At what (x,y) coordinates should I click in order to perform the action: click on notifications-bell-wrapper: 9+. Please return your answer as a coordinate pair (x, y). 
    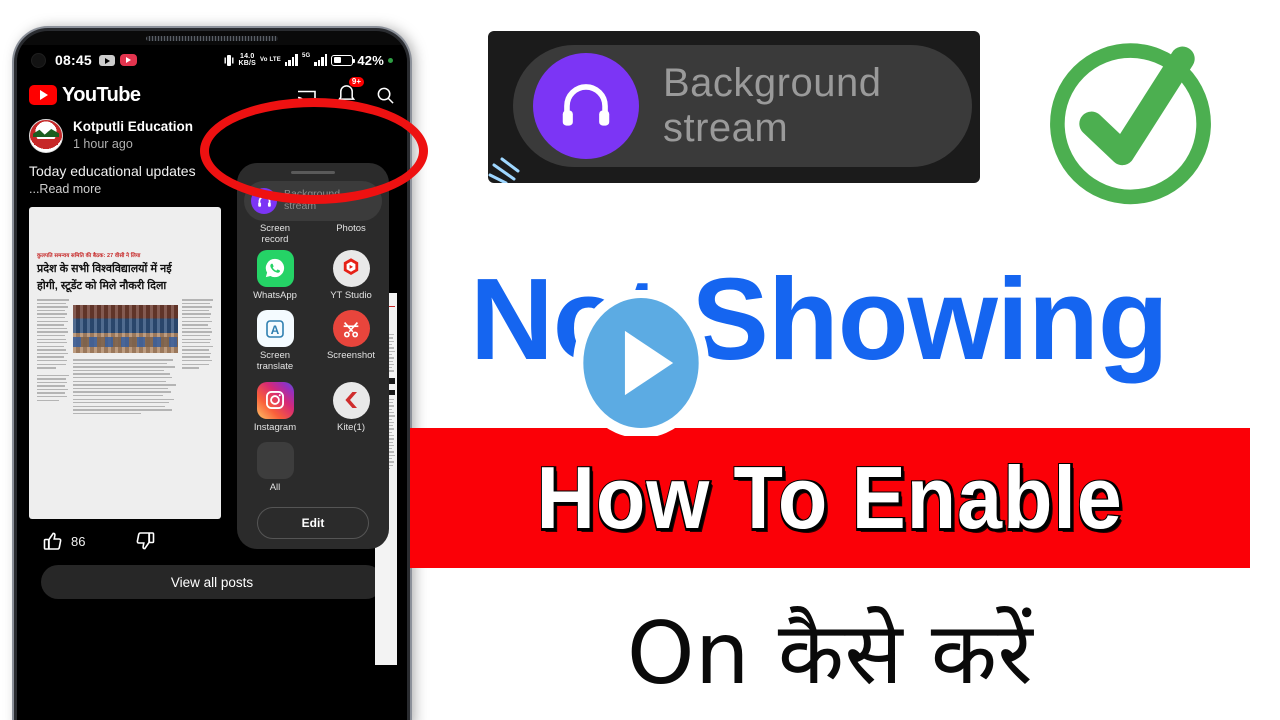
    Looking at the image, I should click on (350, 92).